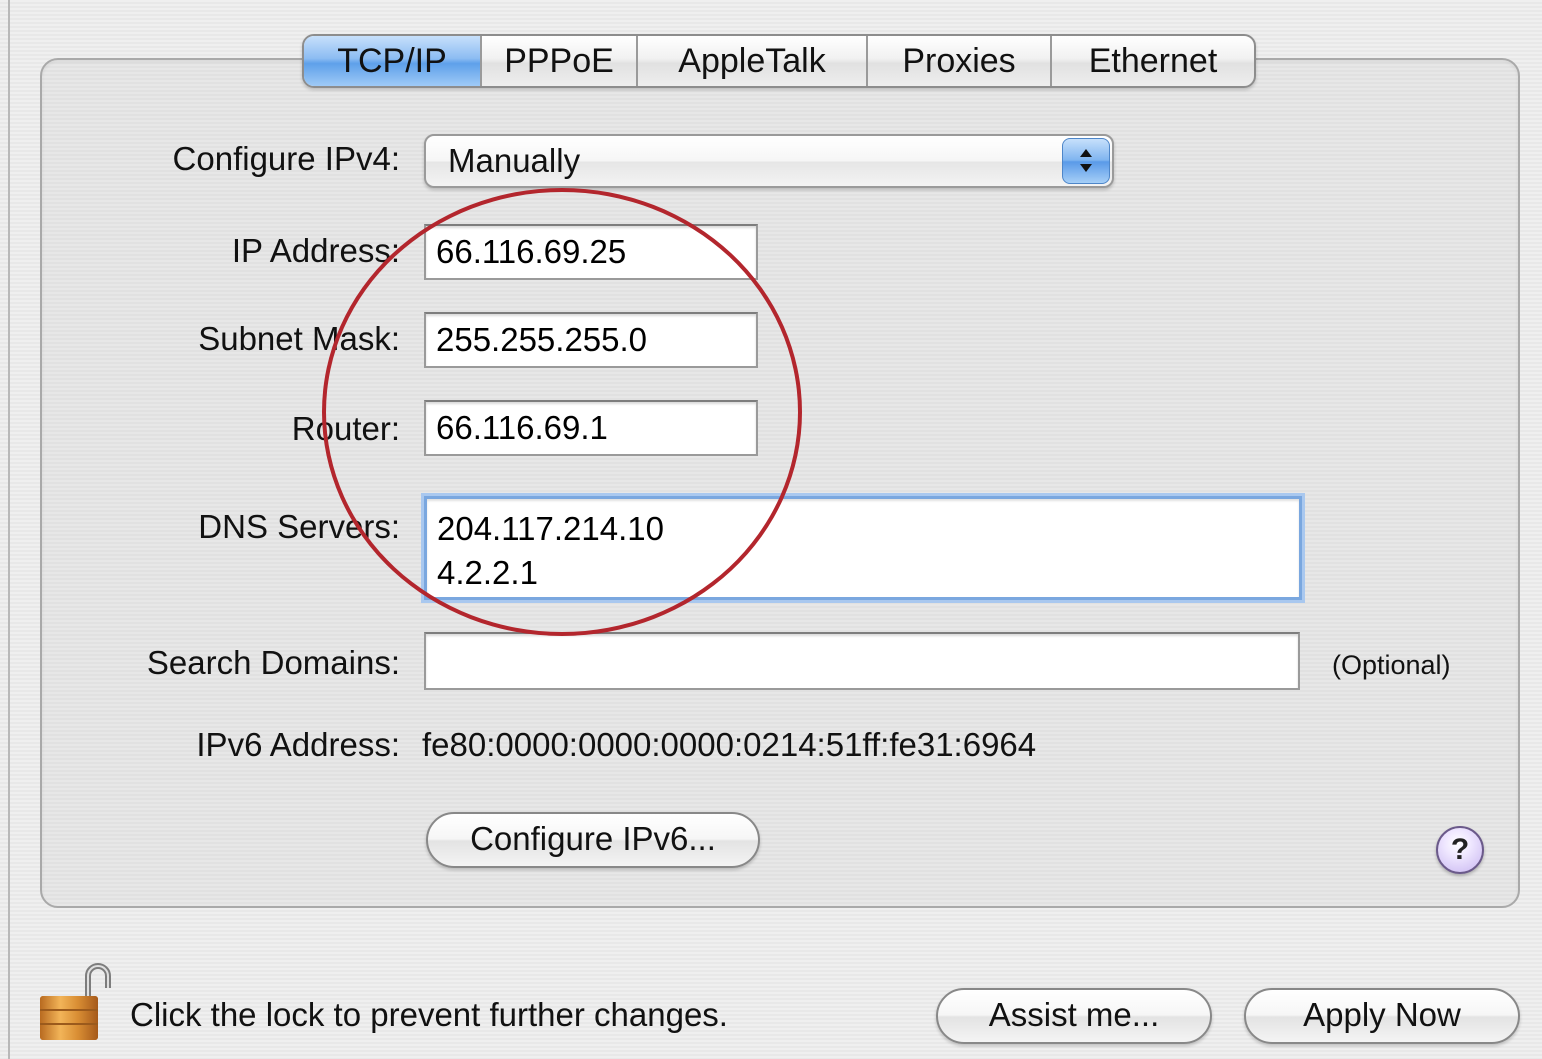  What do you see at coordinates (560, 61) in the screenshot?
I see `tab-pppoe: PPPoE` at bounding box center [560, 61].